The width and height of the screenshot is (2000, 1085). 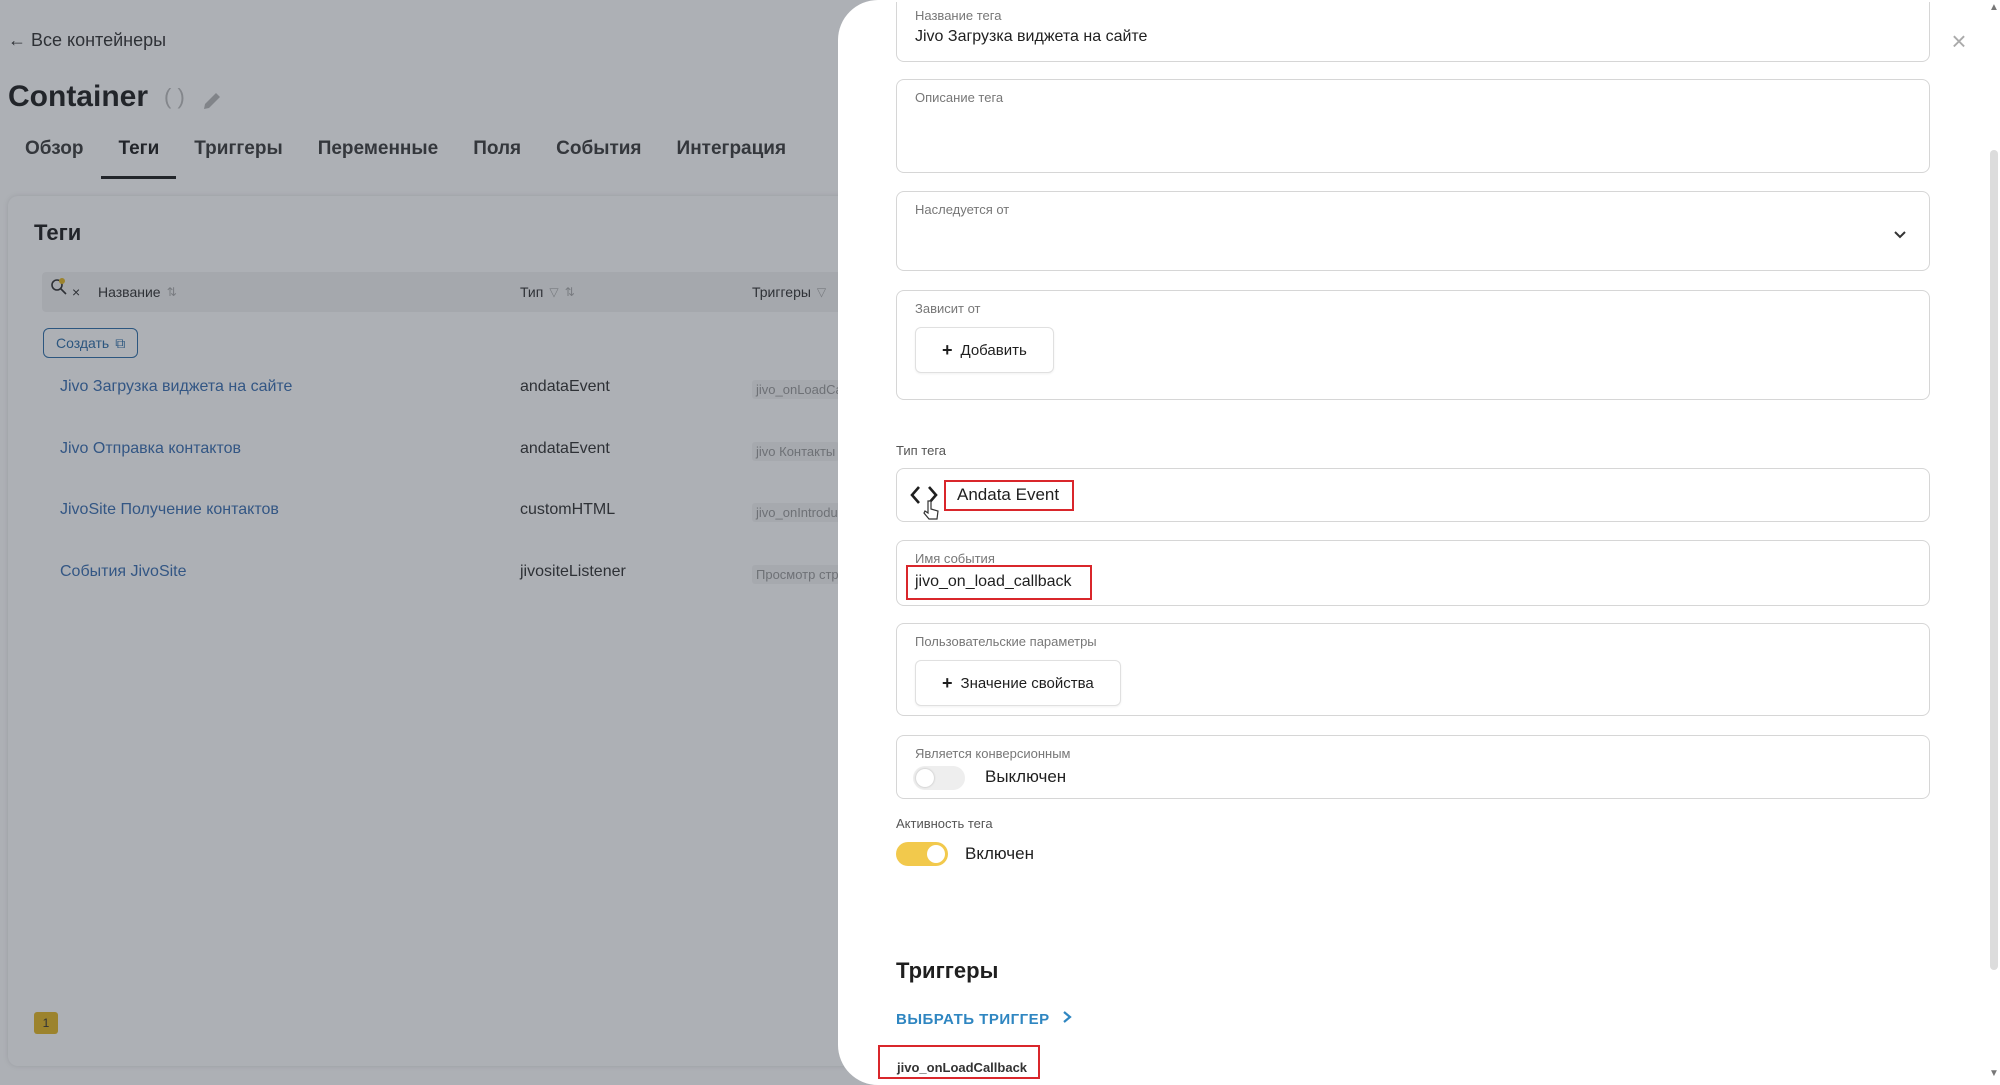 I want to click on cursor-pointer-icon, so click(x=932, y=512).